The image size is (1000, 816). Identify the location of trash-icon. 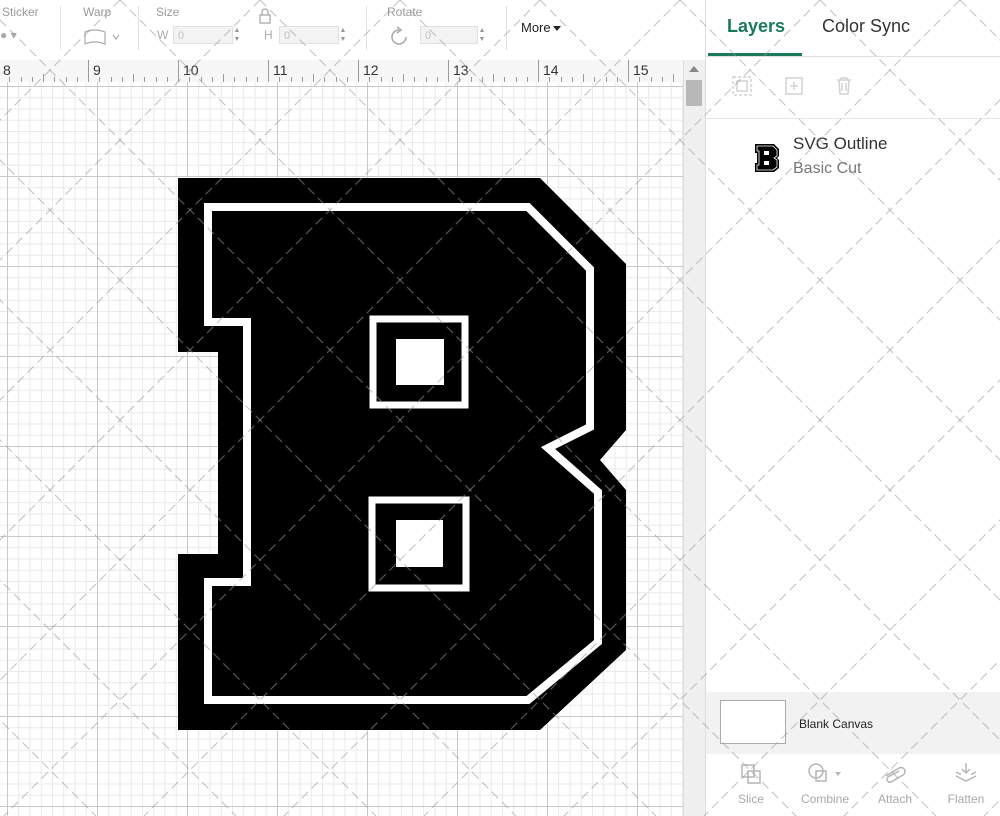
(844, 86).